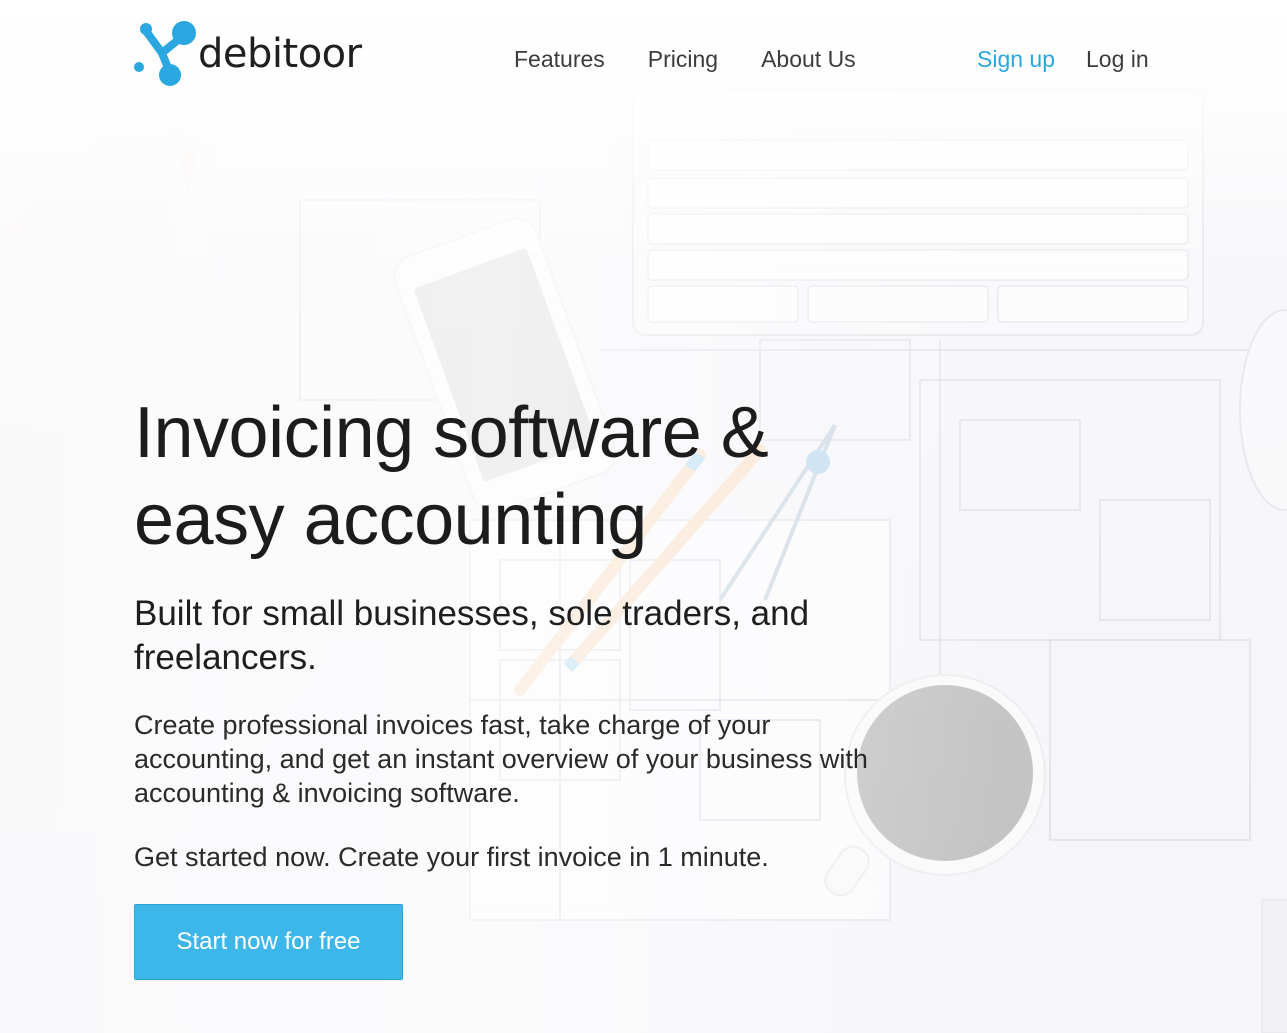 The image size is (1287, 1033). I want to click on nav-item-features: Features, so click(559, 59).